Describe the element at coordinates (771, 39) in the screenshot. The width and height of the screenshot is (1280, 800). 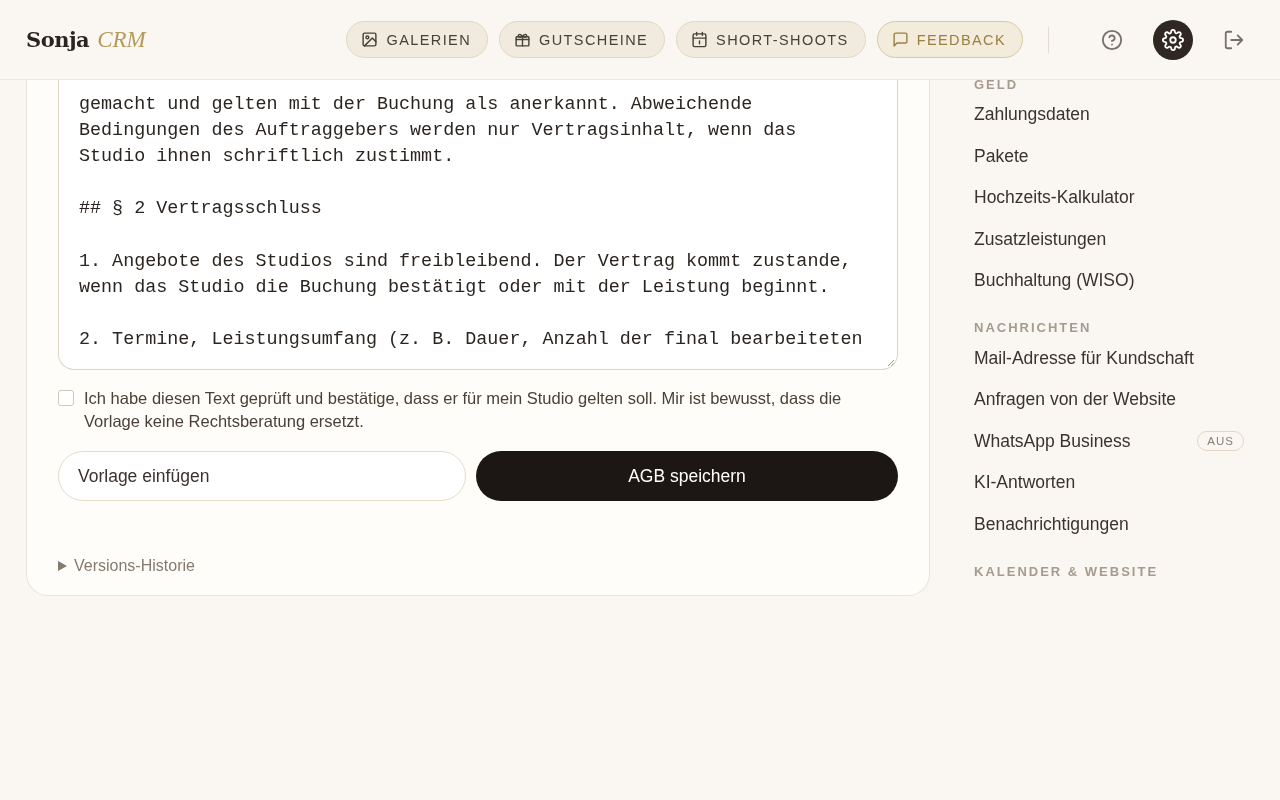
I see `nav-button: SHORT-SHOOTS` at that location.